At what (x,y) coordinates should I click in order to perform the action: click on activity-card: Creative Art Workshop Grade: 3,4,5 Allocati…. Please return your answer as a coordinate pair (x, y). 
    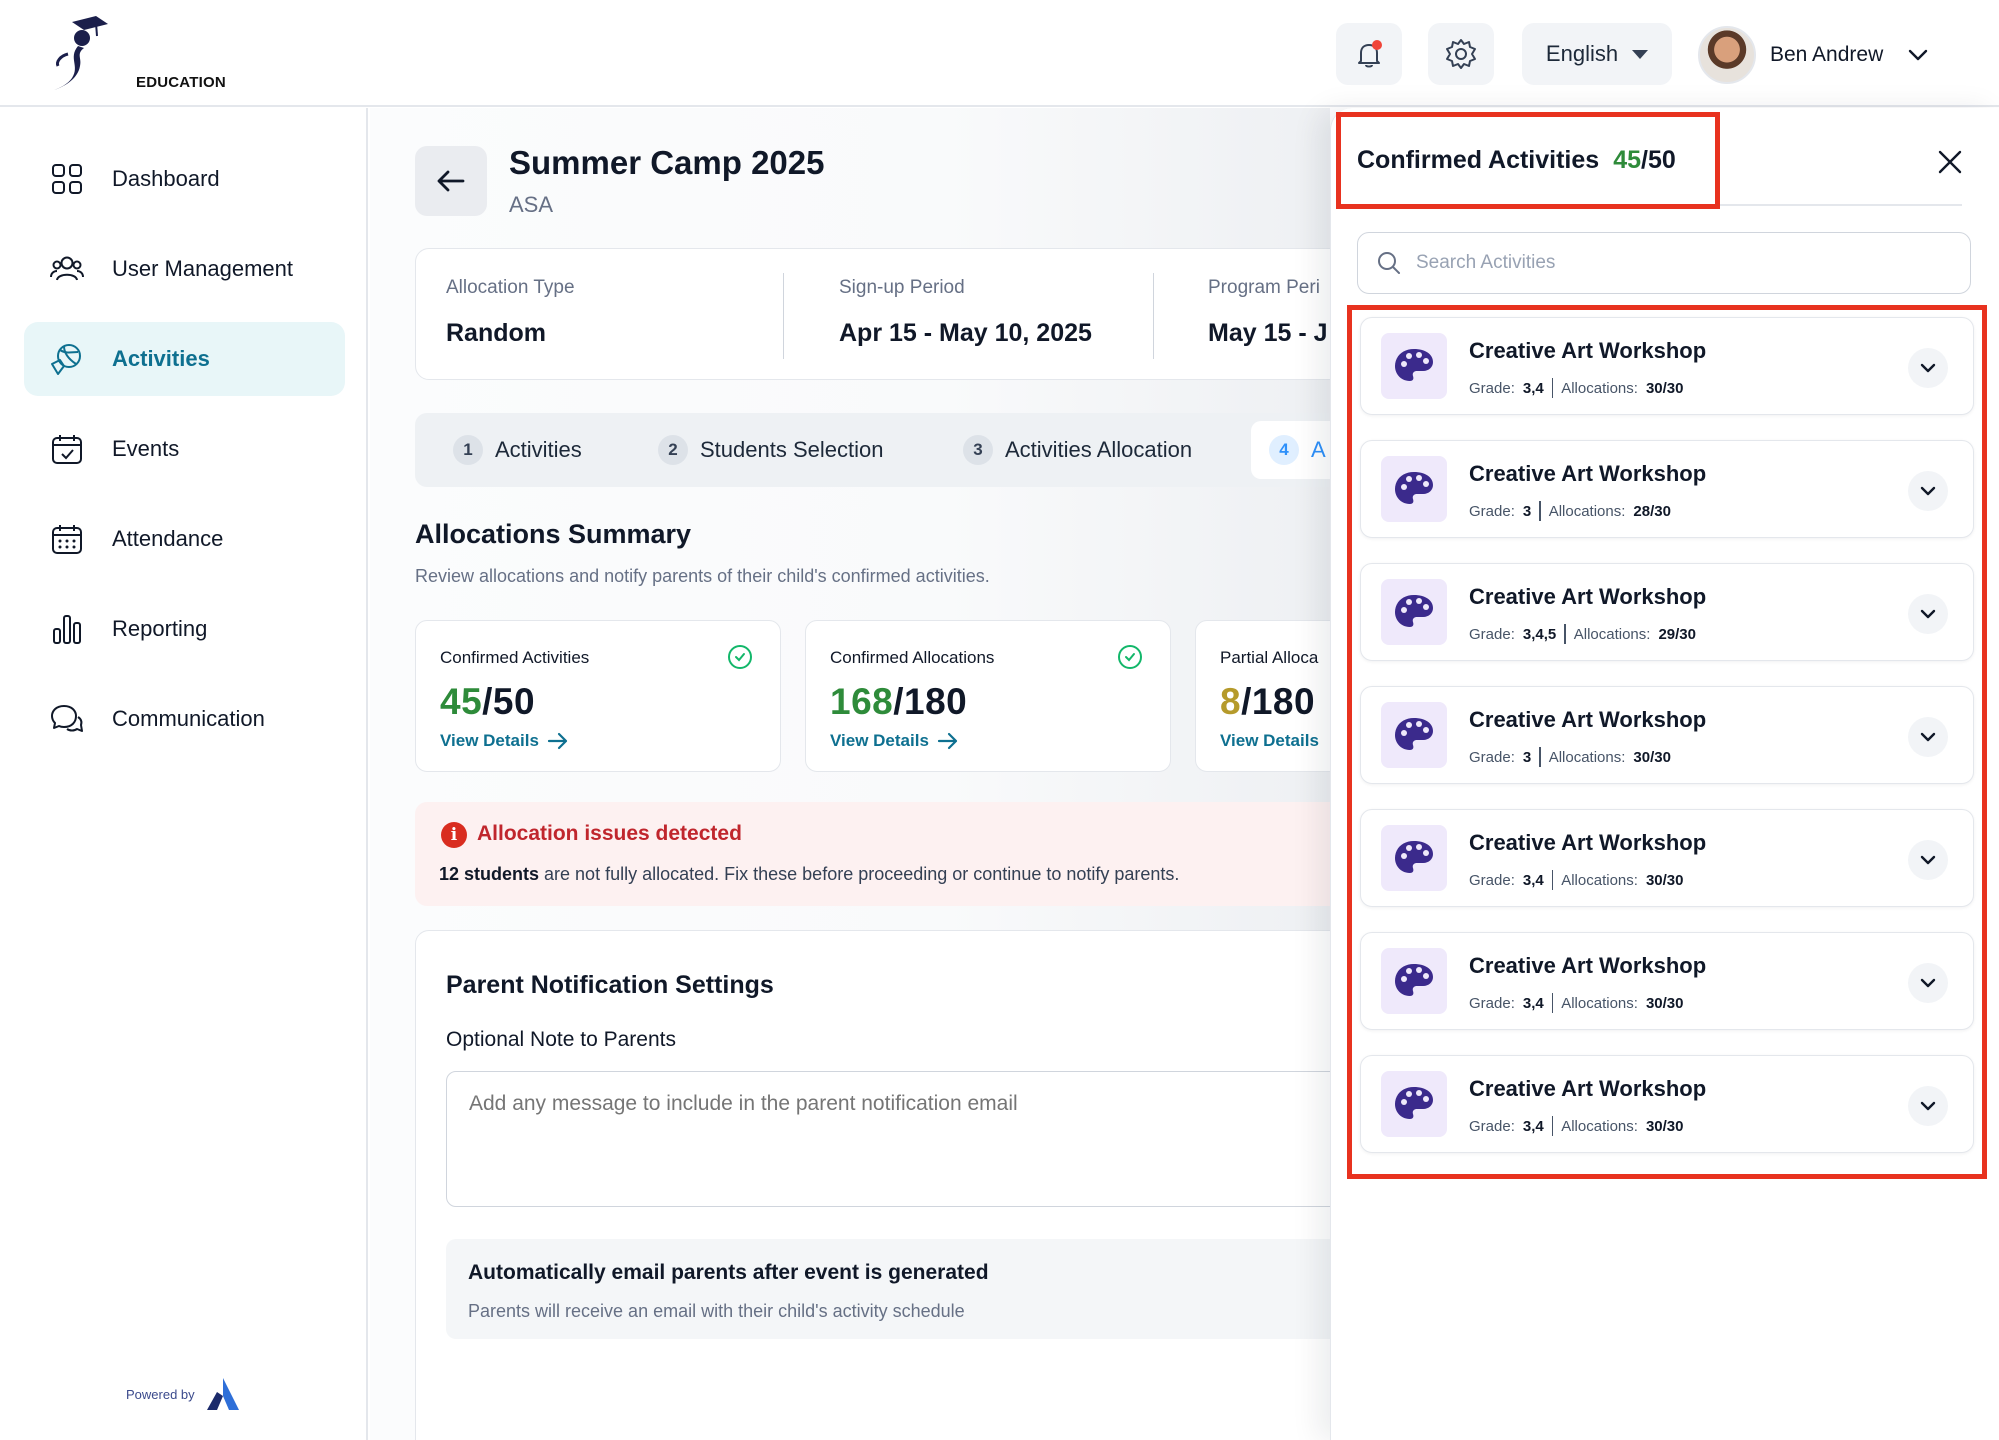
    Looking at the image, I should click on (1667, 612).